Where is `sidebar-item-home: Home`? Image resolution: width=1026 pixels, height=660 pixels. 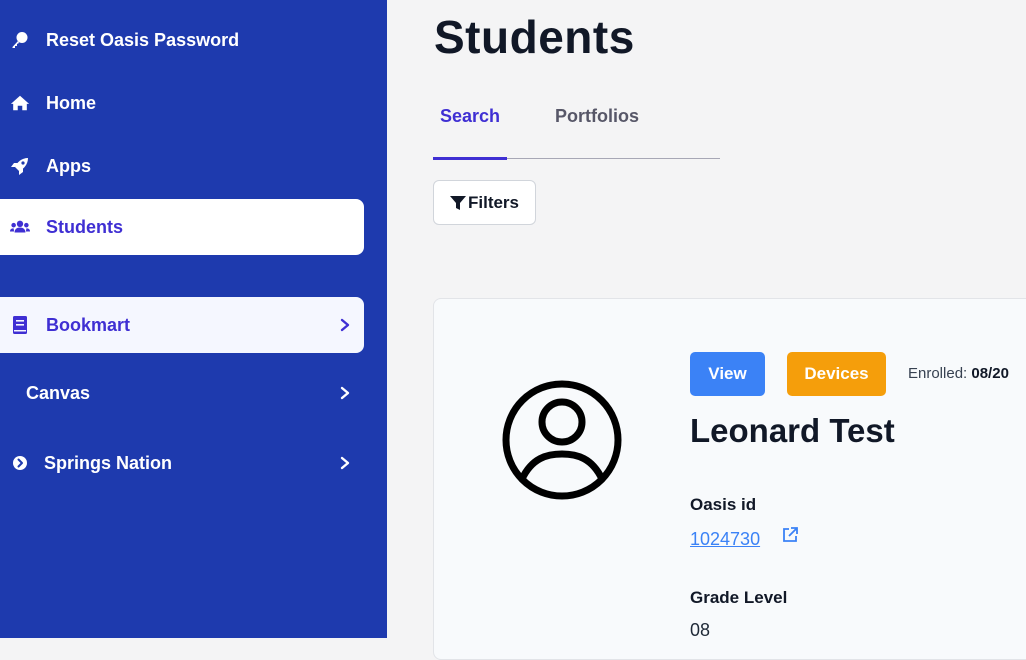
sidebar-item-home: Home is located at coordinates (182, 103).